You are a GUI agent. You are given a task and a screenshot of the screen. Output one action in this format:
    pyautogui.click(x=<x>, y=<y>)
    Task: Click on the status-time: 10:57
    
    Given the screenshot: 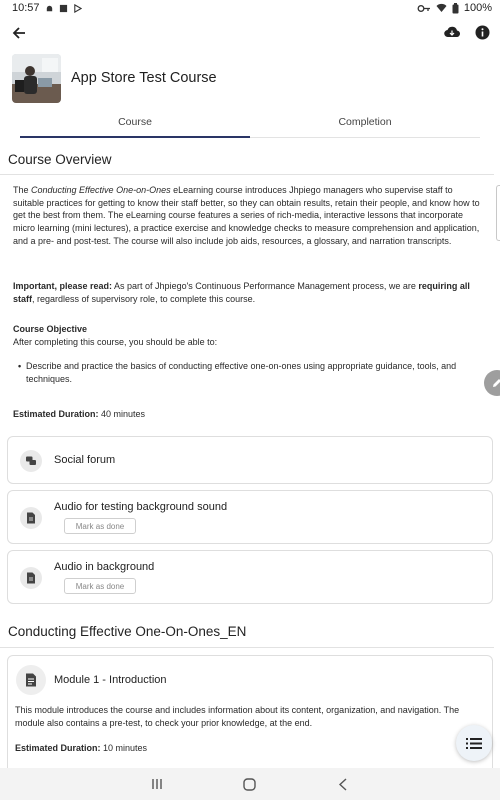 What is the action you would take?
    pyautogui.click(x=26, y=8)
    